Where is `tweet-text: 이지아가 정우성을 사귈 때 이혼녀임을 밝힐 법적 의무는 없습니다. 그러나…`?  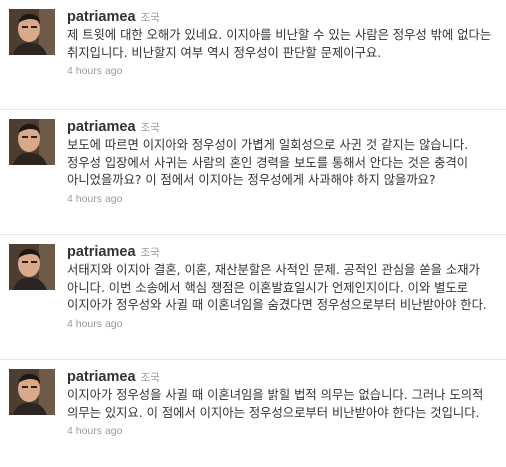
tweet-text: 이지아가 정우성을 사귈 때 이혼녀임을 밝힐 법적 의무는 없습니다. 그러나… is located at coordinates (275, 404).